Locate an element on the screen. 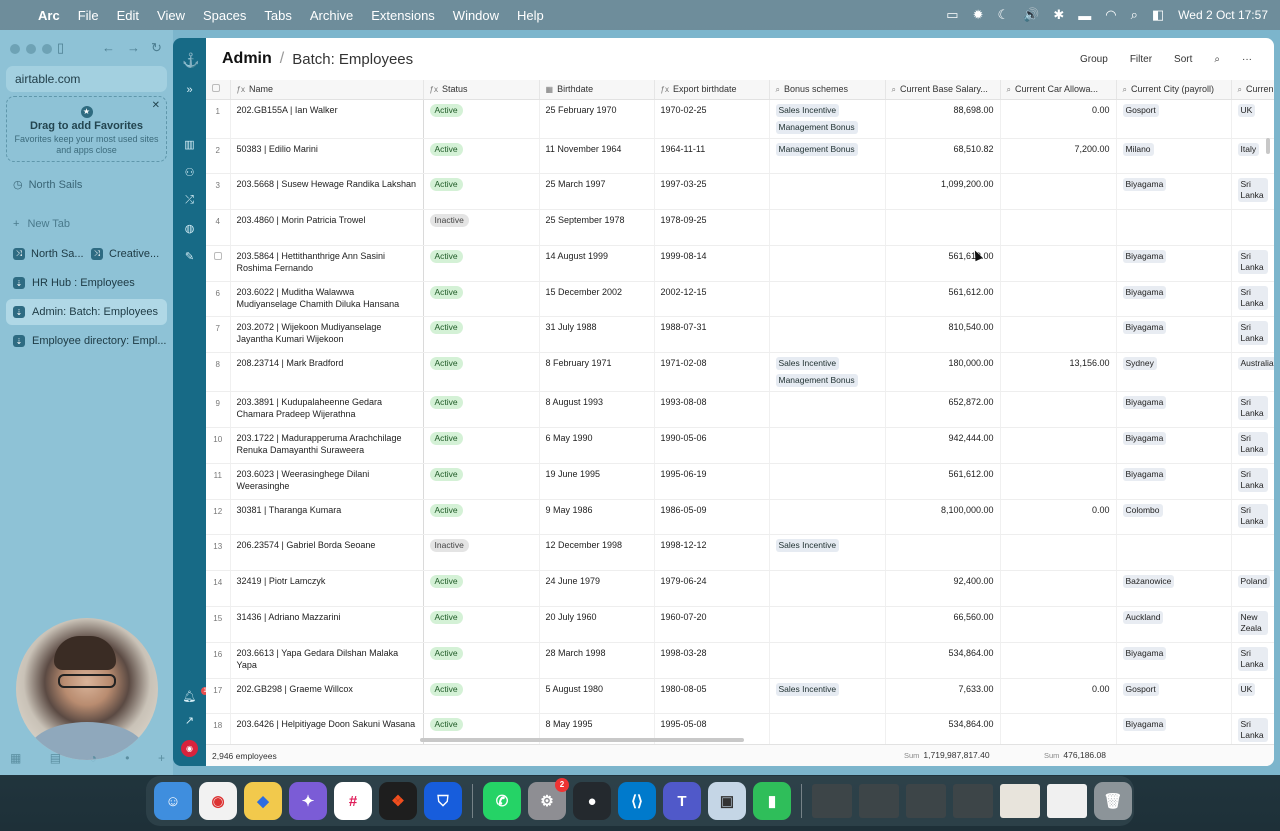 The image size is (1280, 831). cell-birthdate: 8 August 1993 is located at coordinates (597, 410).